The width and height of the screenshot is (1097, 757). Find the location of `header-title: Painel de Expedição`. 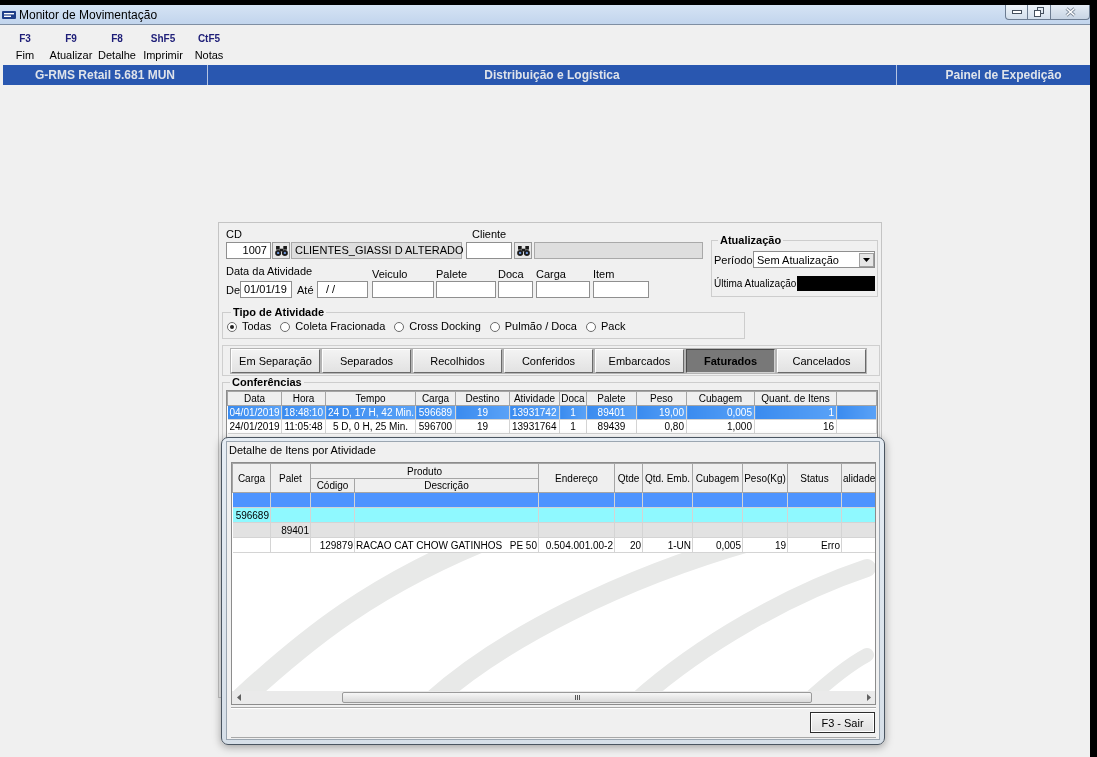

header-title: Painel de Expedição is located at coordinates (1003, 75).